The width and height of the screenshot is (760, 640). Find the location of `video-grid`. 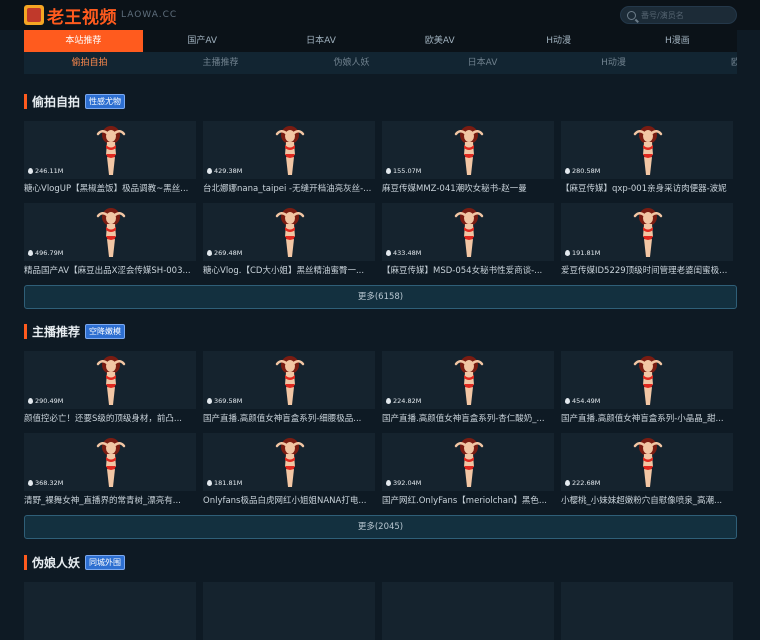

video-grid is located at coordinates (380, 611).